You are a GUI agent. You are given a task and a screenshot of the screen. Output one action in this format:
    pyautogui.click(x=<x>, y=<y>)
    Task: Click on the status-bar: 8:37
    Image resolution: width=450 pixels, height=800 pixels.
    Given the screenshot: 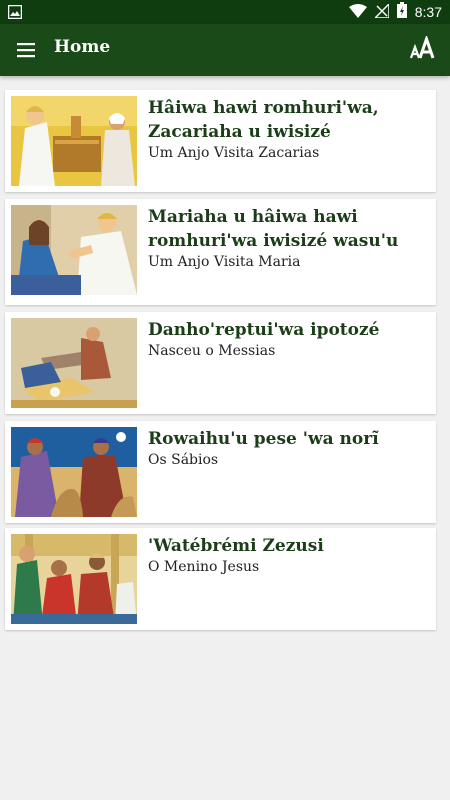 What is the action you would take?
    pyautogui.click(x=225, y=12)
    